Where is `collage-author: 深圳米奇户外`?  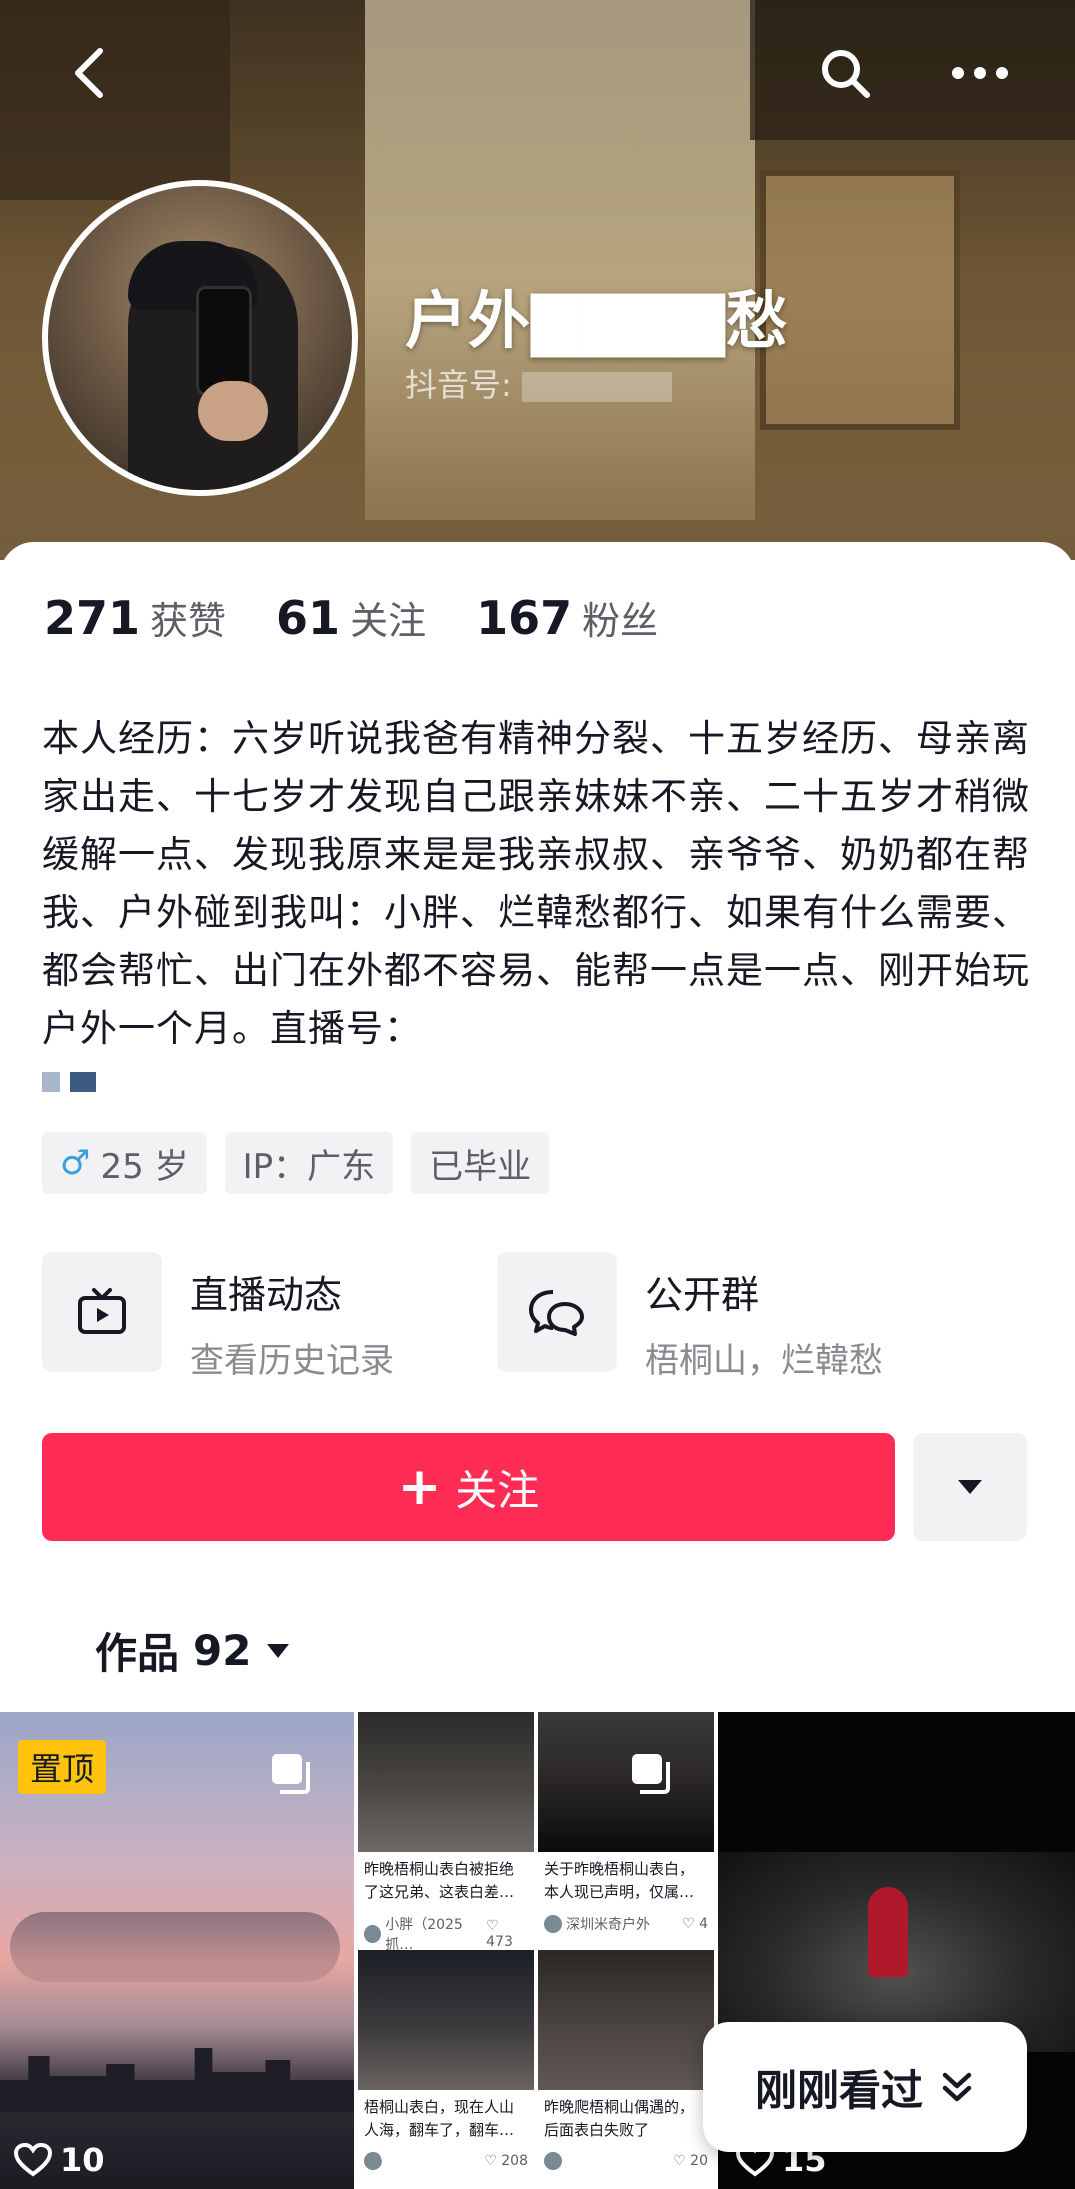
collage-author: 深圳米奇户外 is located at coordinates (597, 1924).